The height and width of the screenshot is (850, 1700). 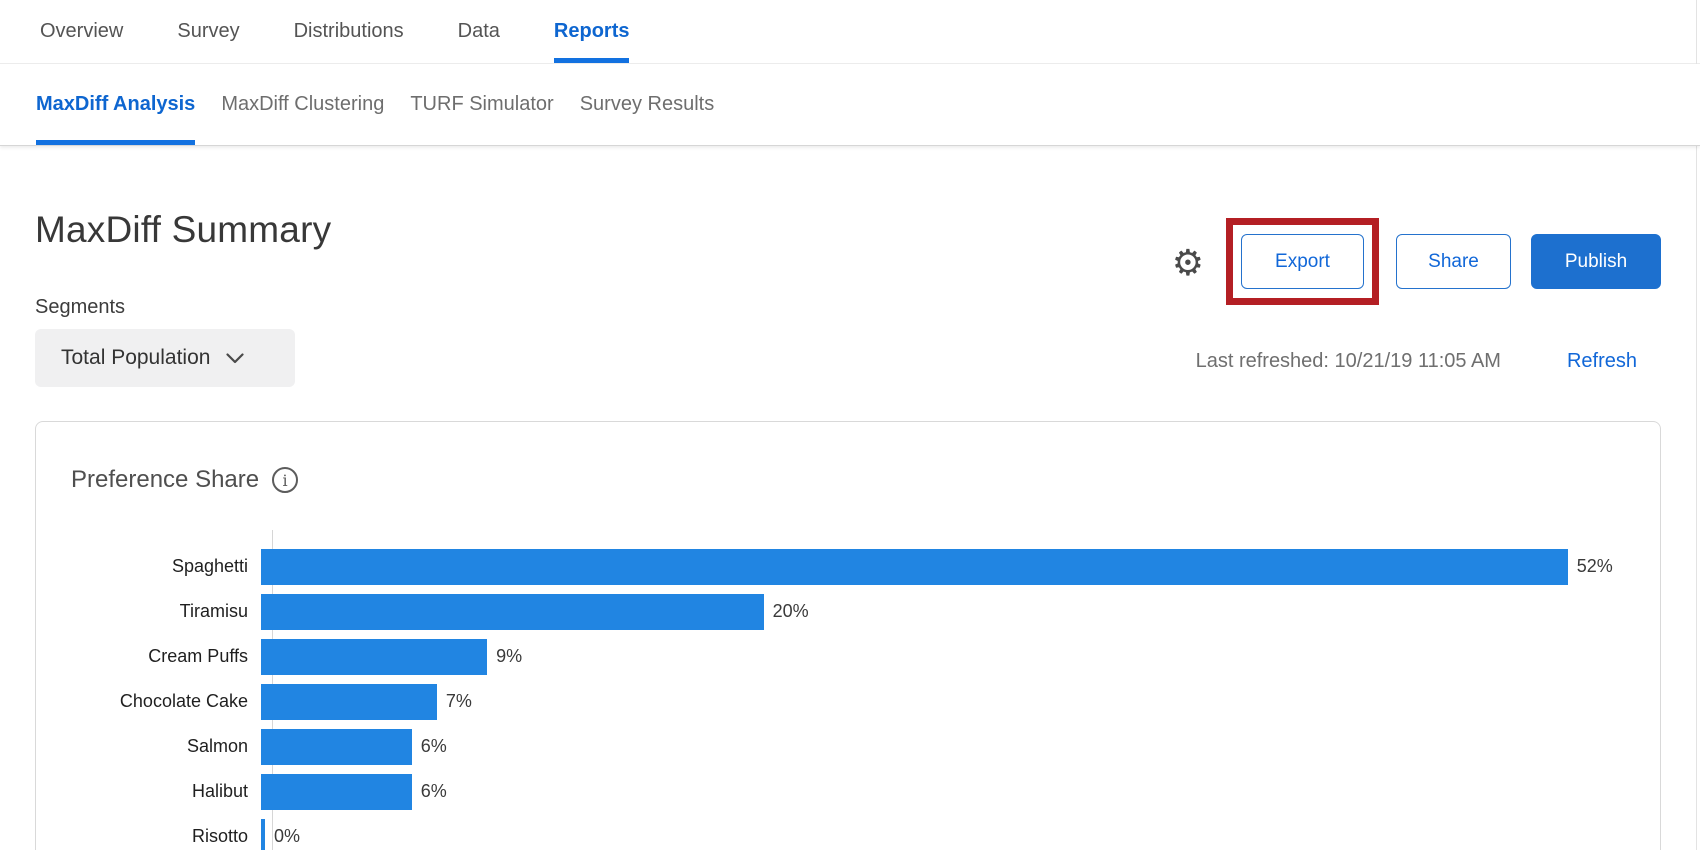 I want to click on subtab-maxdiff-analysis: MaxDiff Analysis, so click(x=116, y=104).